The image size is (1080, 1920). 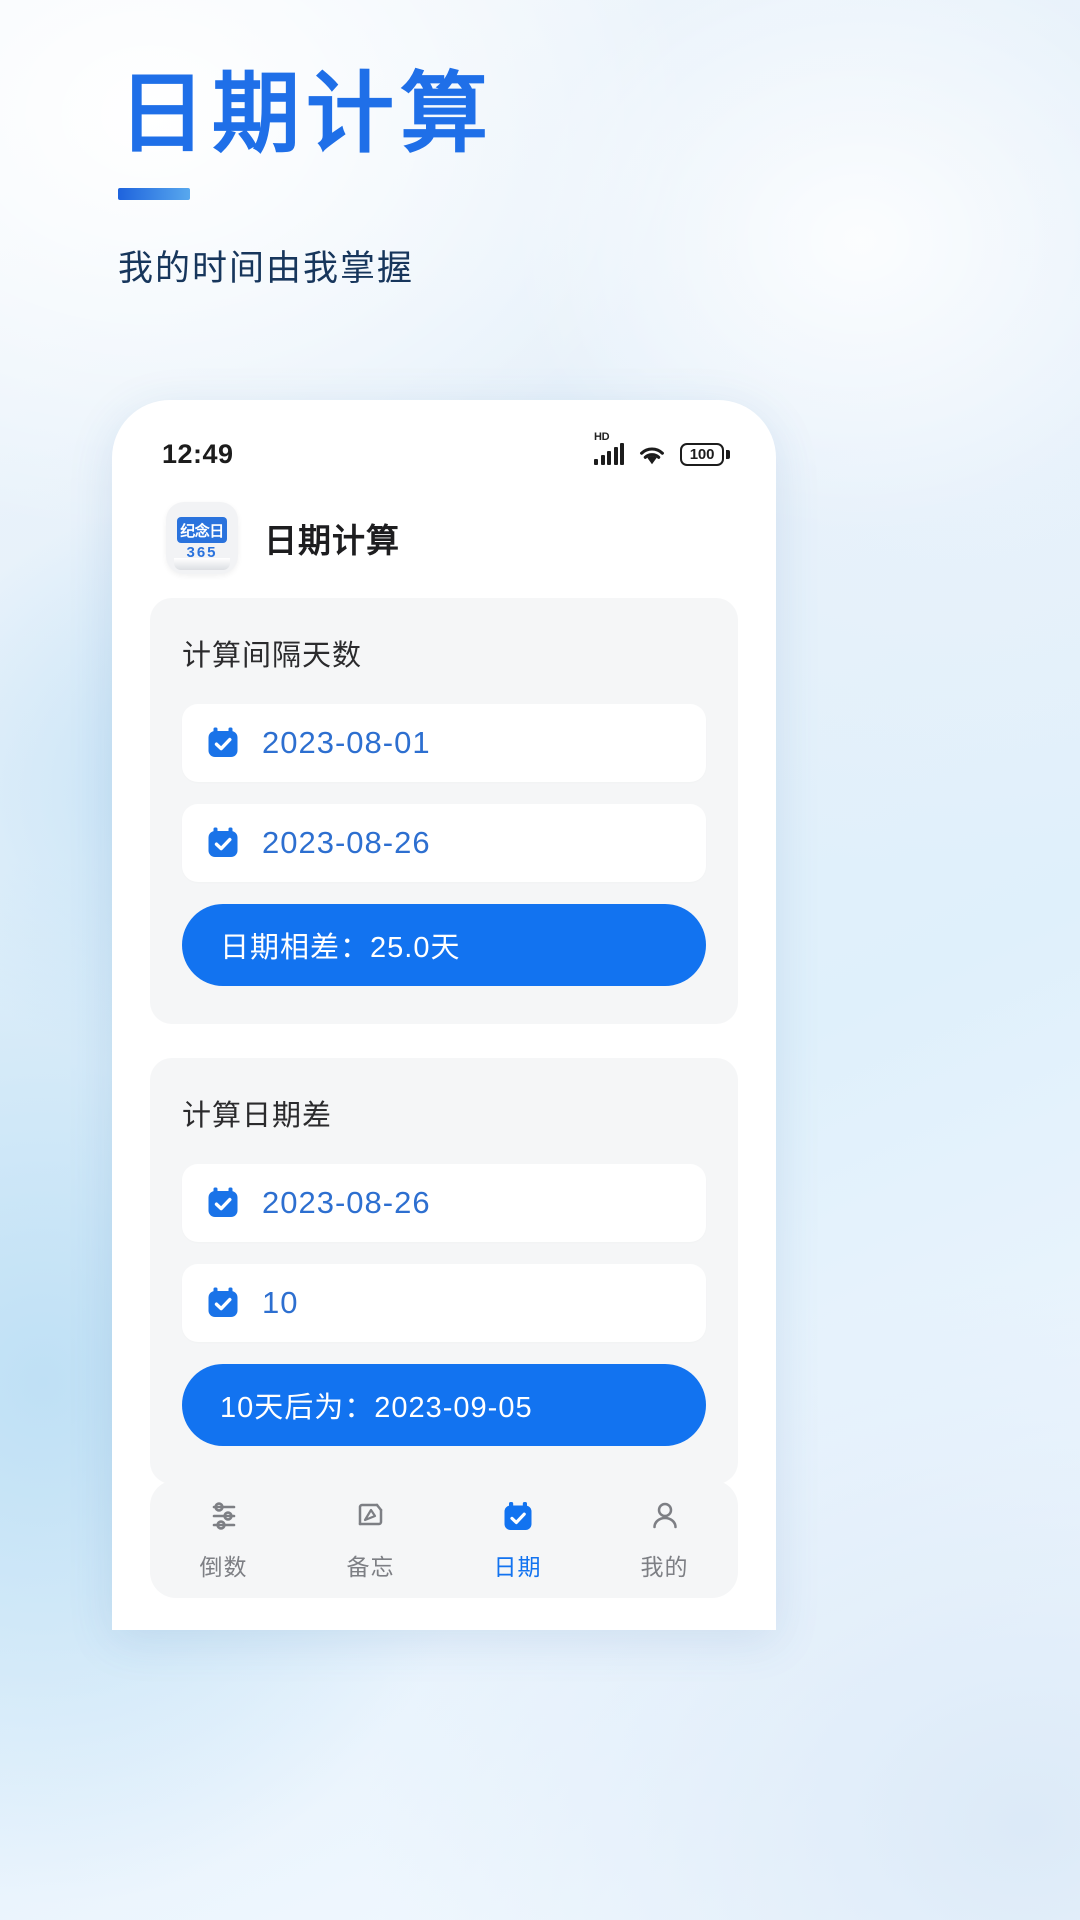 What do you see at coordinates (370, 1567) in the screenshot?
I see `tab-label: 备忘` at bounding box center [370, 1567].